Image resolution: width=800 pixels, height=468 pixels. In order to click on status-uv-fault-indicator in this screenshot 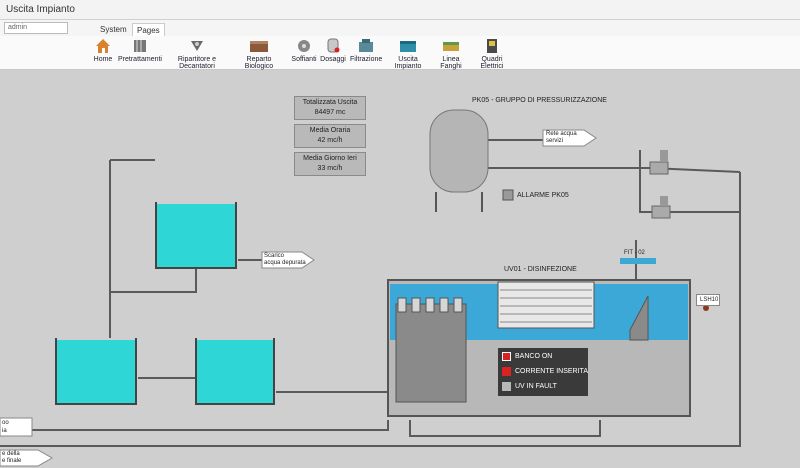, I will do `click(506, 386)`.